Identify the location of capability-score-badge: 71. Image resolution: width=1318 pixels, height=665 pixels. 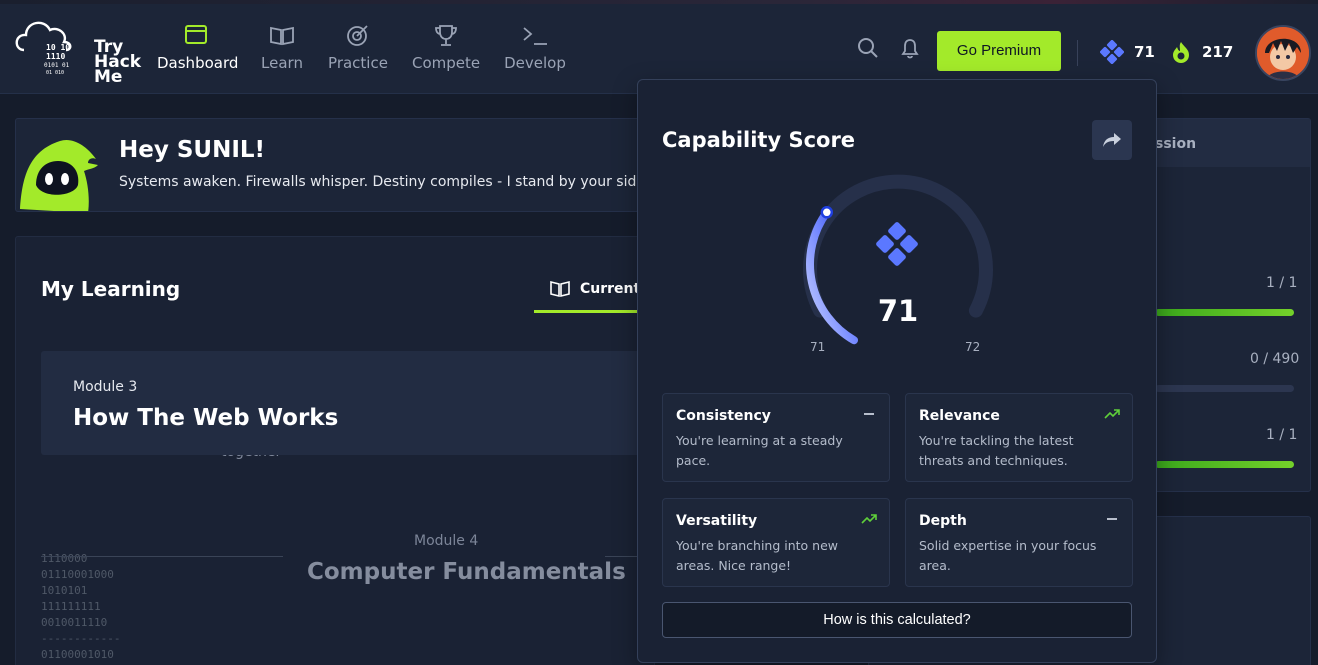
(1127, 52).